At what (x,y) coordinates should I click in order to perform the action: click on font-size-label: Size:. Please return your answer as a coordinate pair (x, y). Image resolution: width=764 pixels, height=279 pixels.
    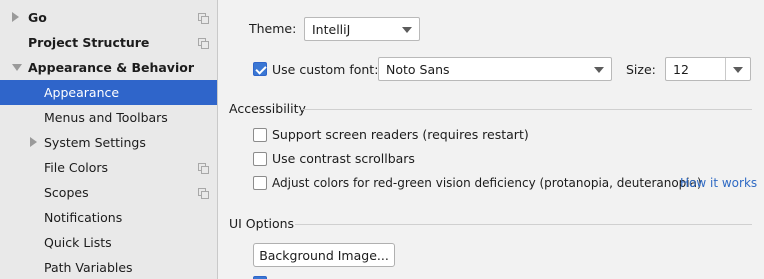
    Looking at the image, I should click on (641, 69).